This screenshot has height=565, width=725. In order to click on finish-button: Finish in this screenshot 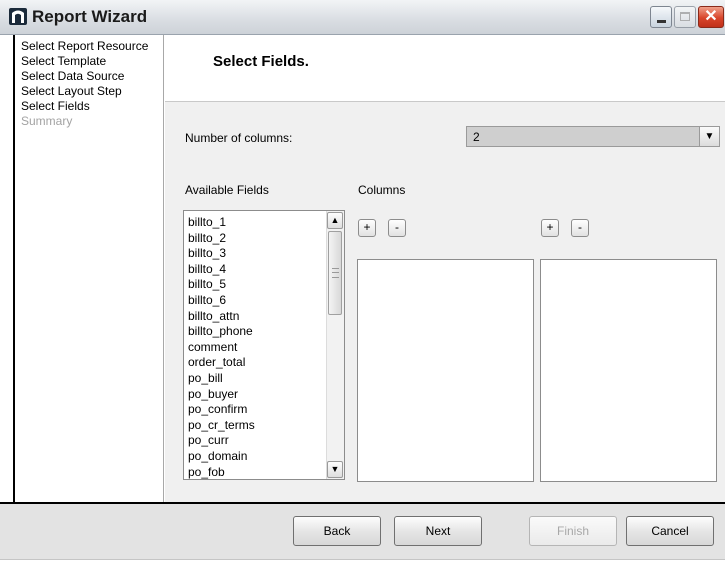, I will do `click(573, 531)`.